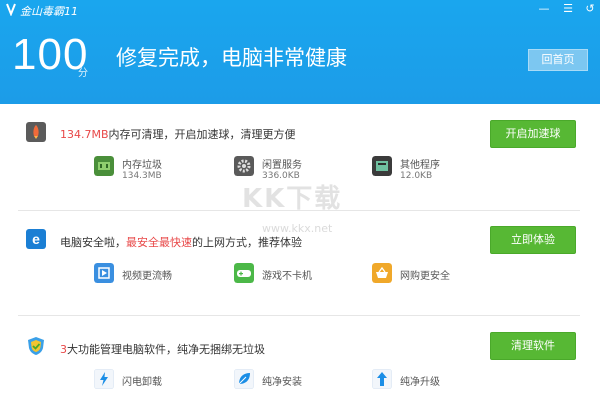 This screenshot has width=600, height=416. I want to click on feature-label: 其他程序, so click(420, 165).